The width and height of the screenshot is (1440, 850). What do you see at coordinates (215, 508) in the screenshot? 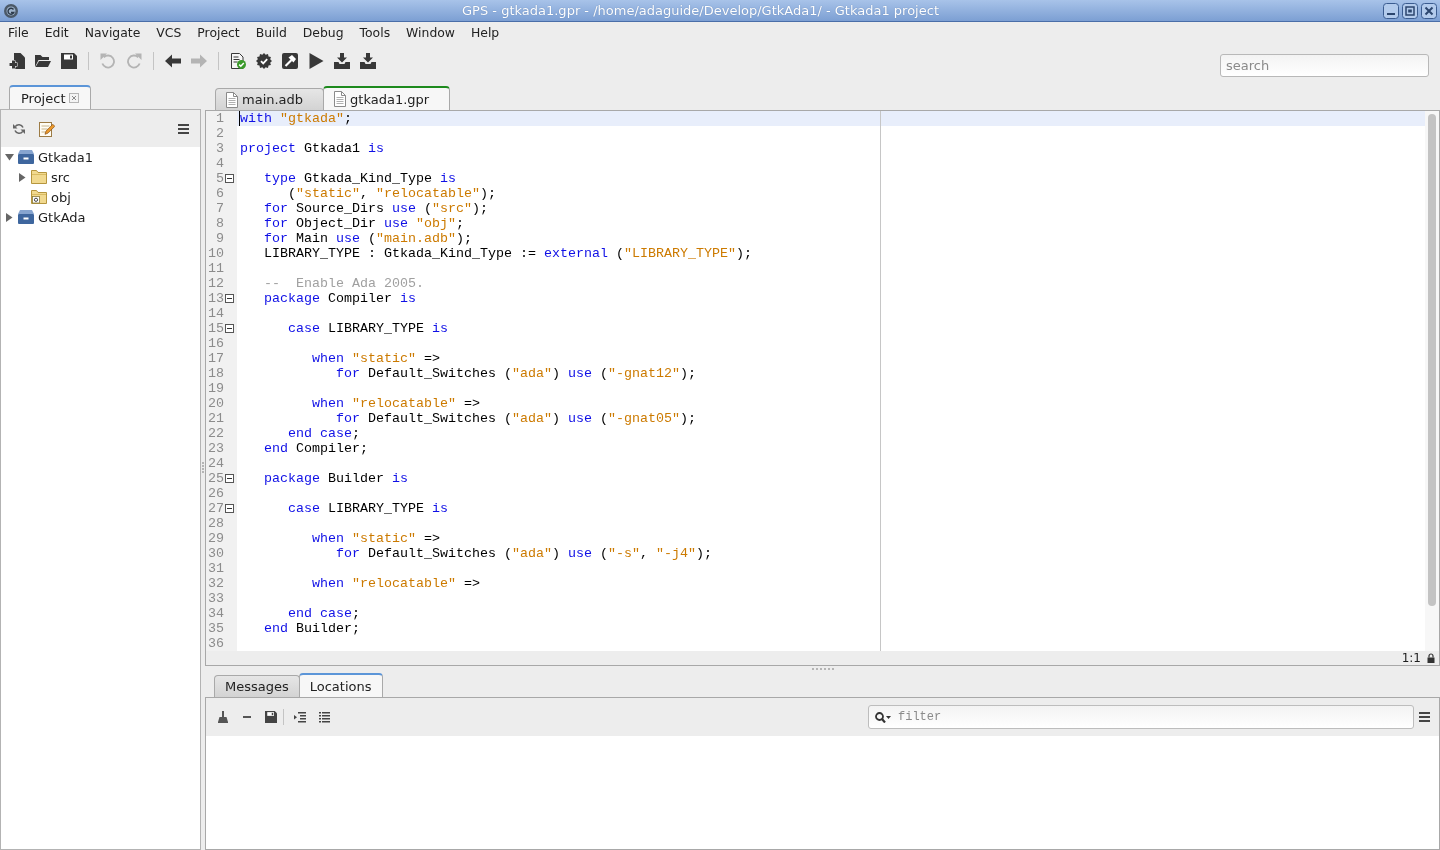
I see `line-number: 27` at bounding box center [215, 508].